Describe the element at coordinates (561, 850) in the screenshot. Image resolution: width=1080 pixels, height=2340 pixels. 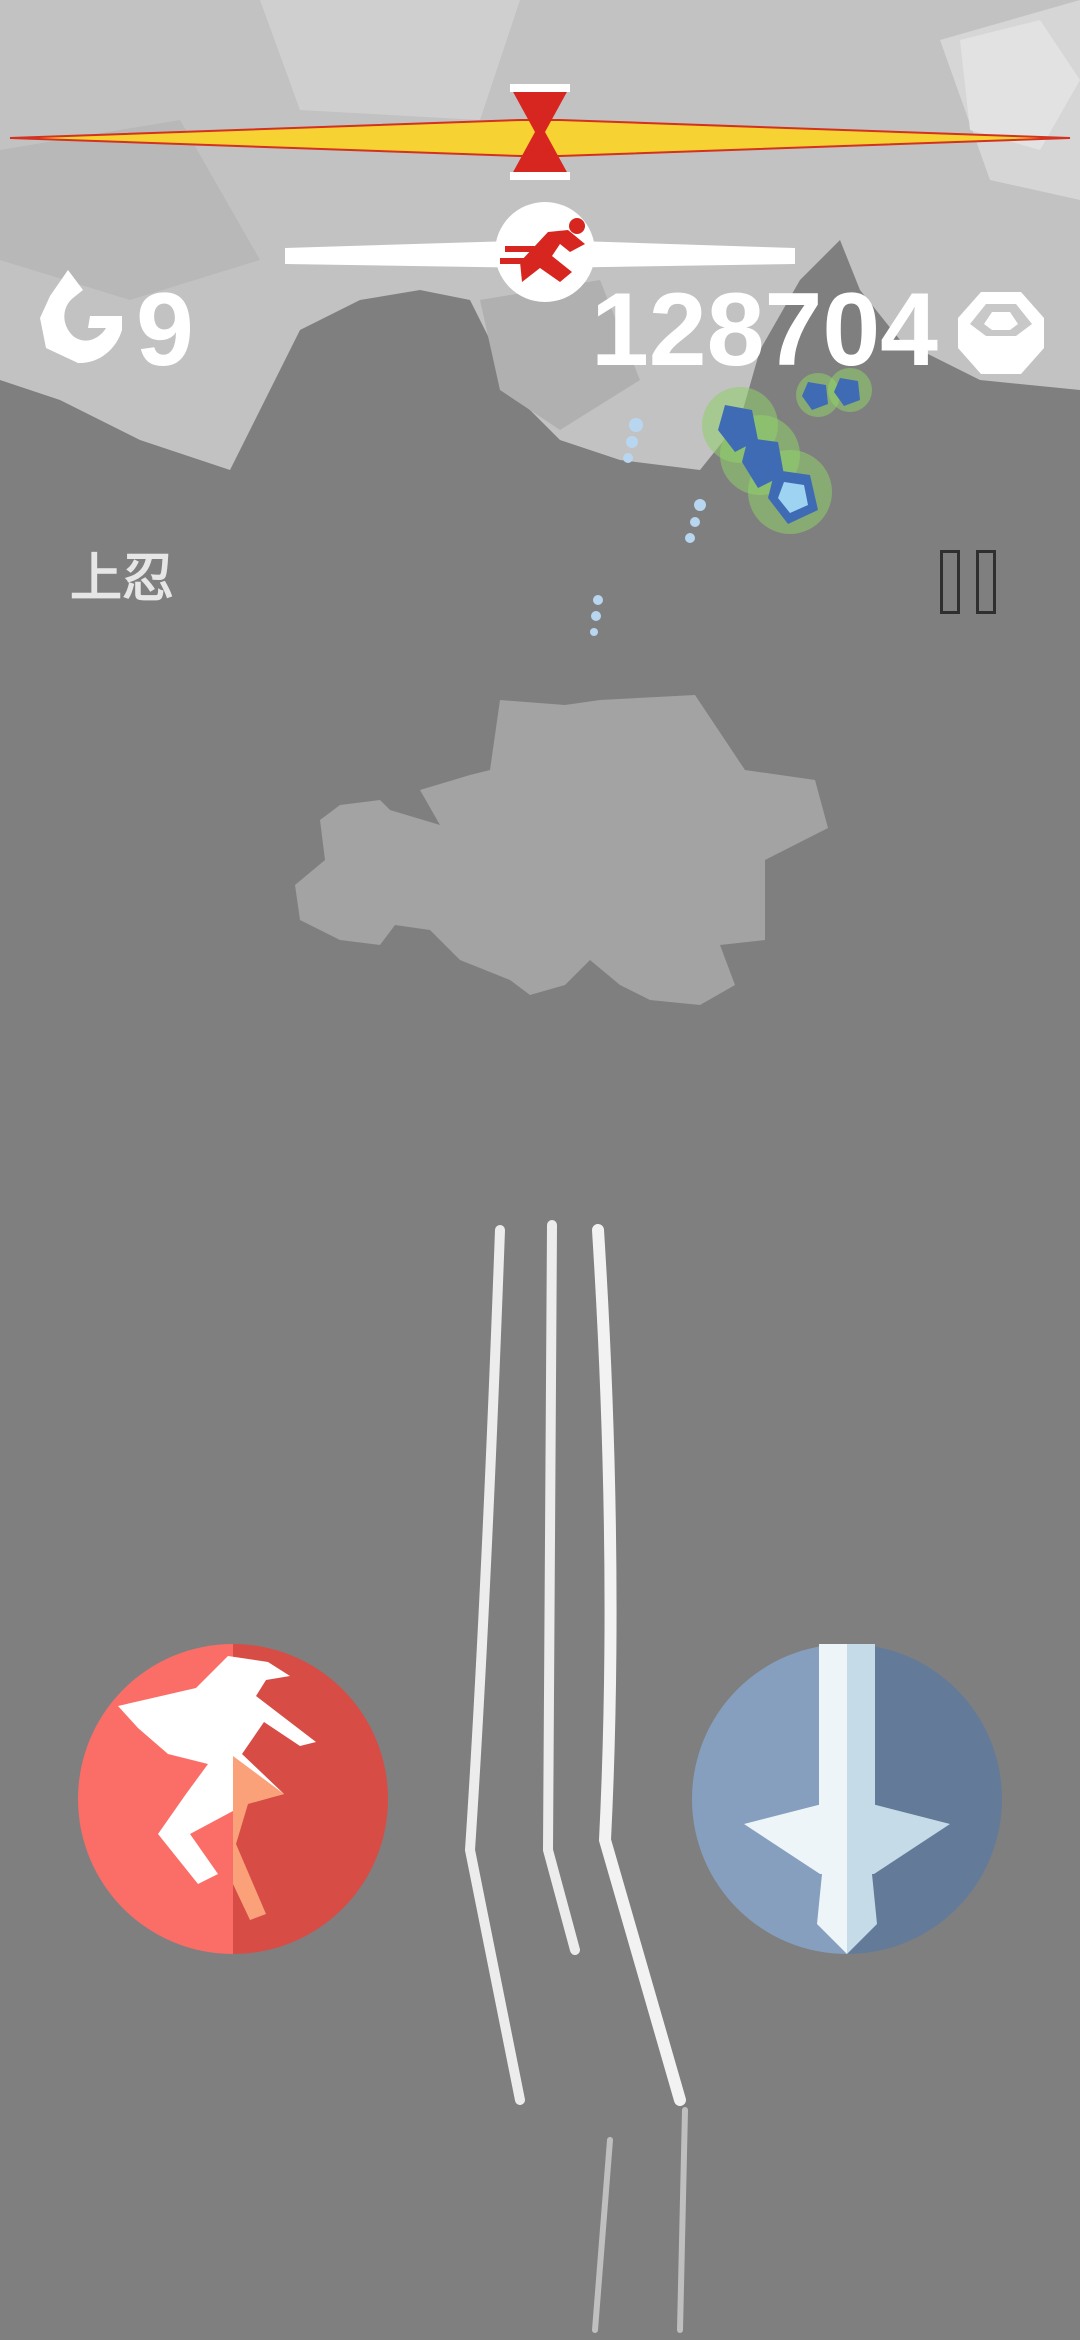
I see `floating-rock` at that location.